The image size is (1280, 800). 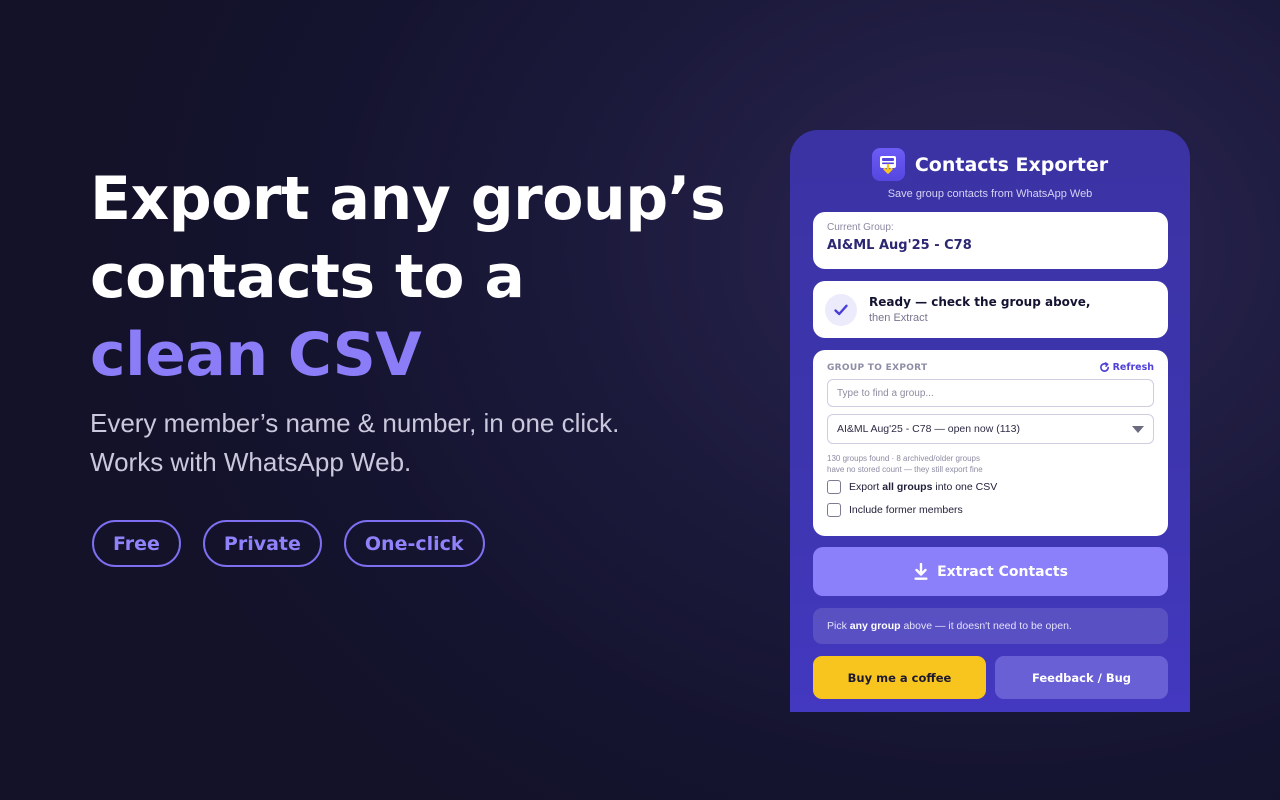 What do you see at coordinates (990, 240) in the screenshot?
I see `current-group-card: Current Group: AI&ML Aug'25 - C78` at bounding box center [990, 240].